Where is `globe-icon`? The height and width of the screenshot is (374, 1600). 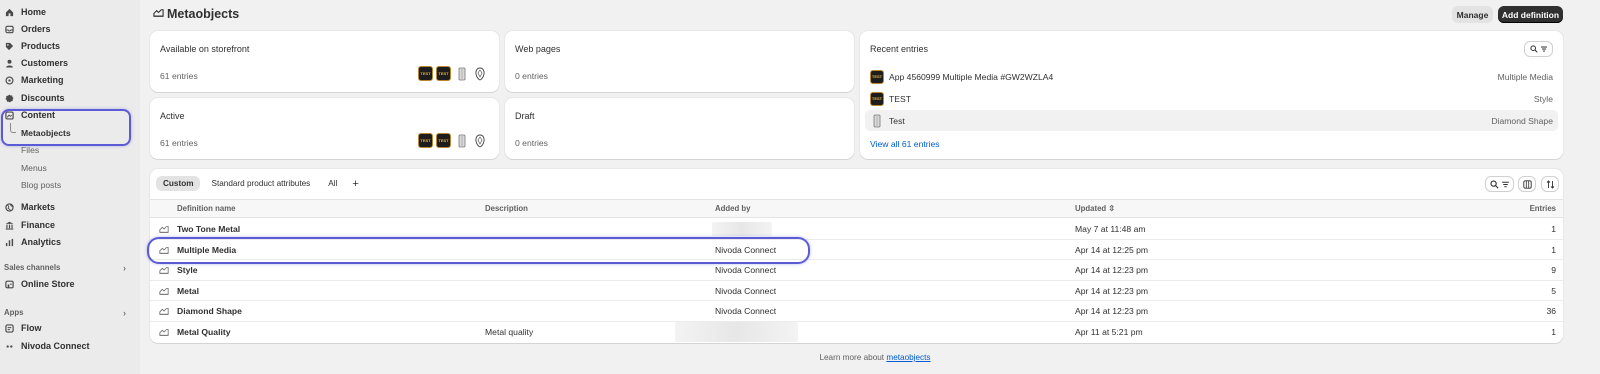
globe-icon is located at coordinates (9, 207).